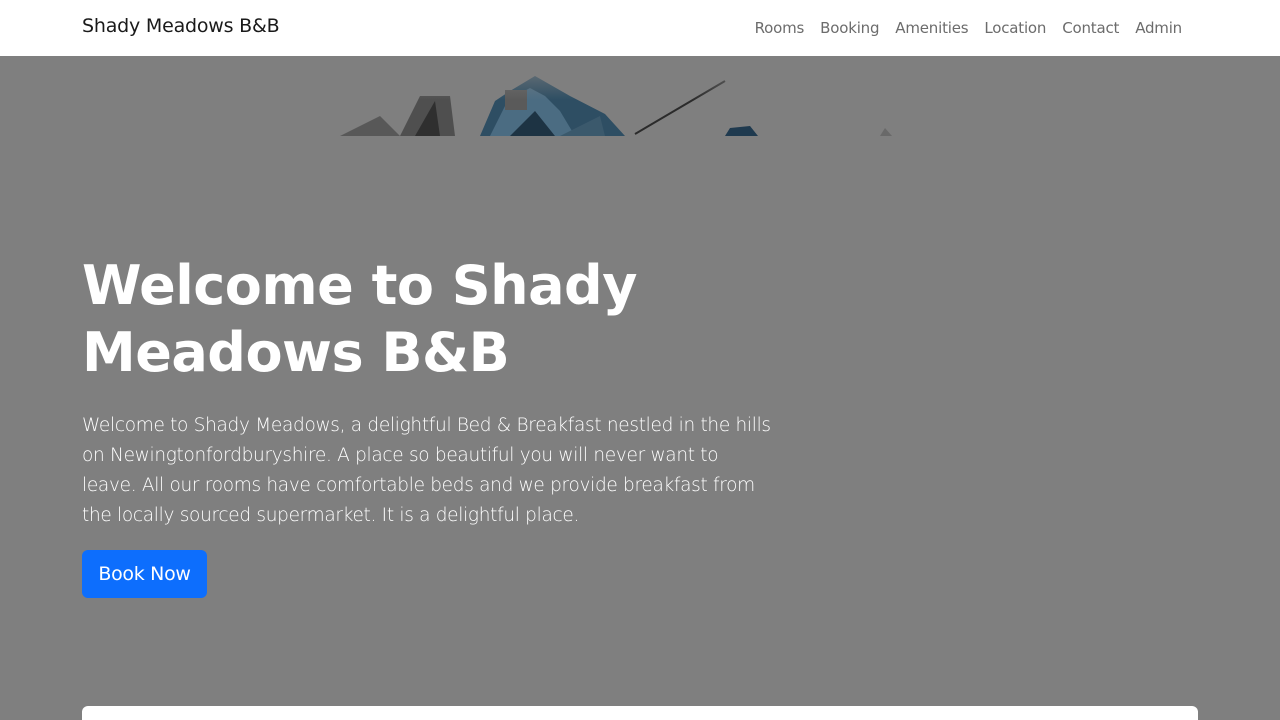 This screenshot has height=720, width=1280. I want to click on nav-link-booking: Booking, so click(849, 28).